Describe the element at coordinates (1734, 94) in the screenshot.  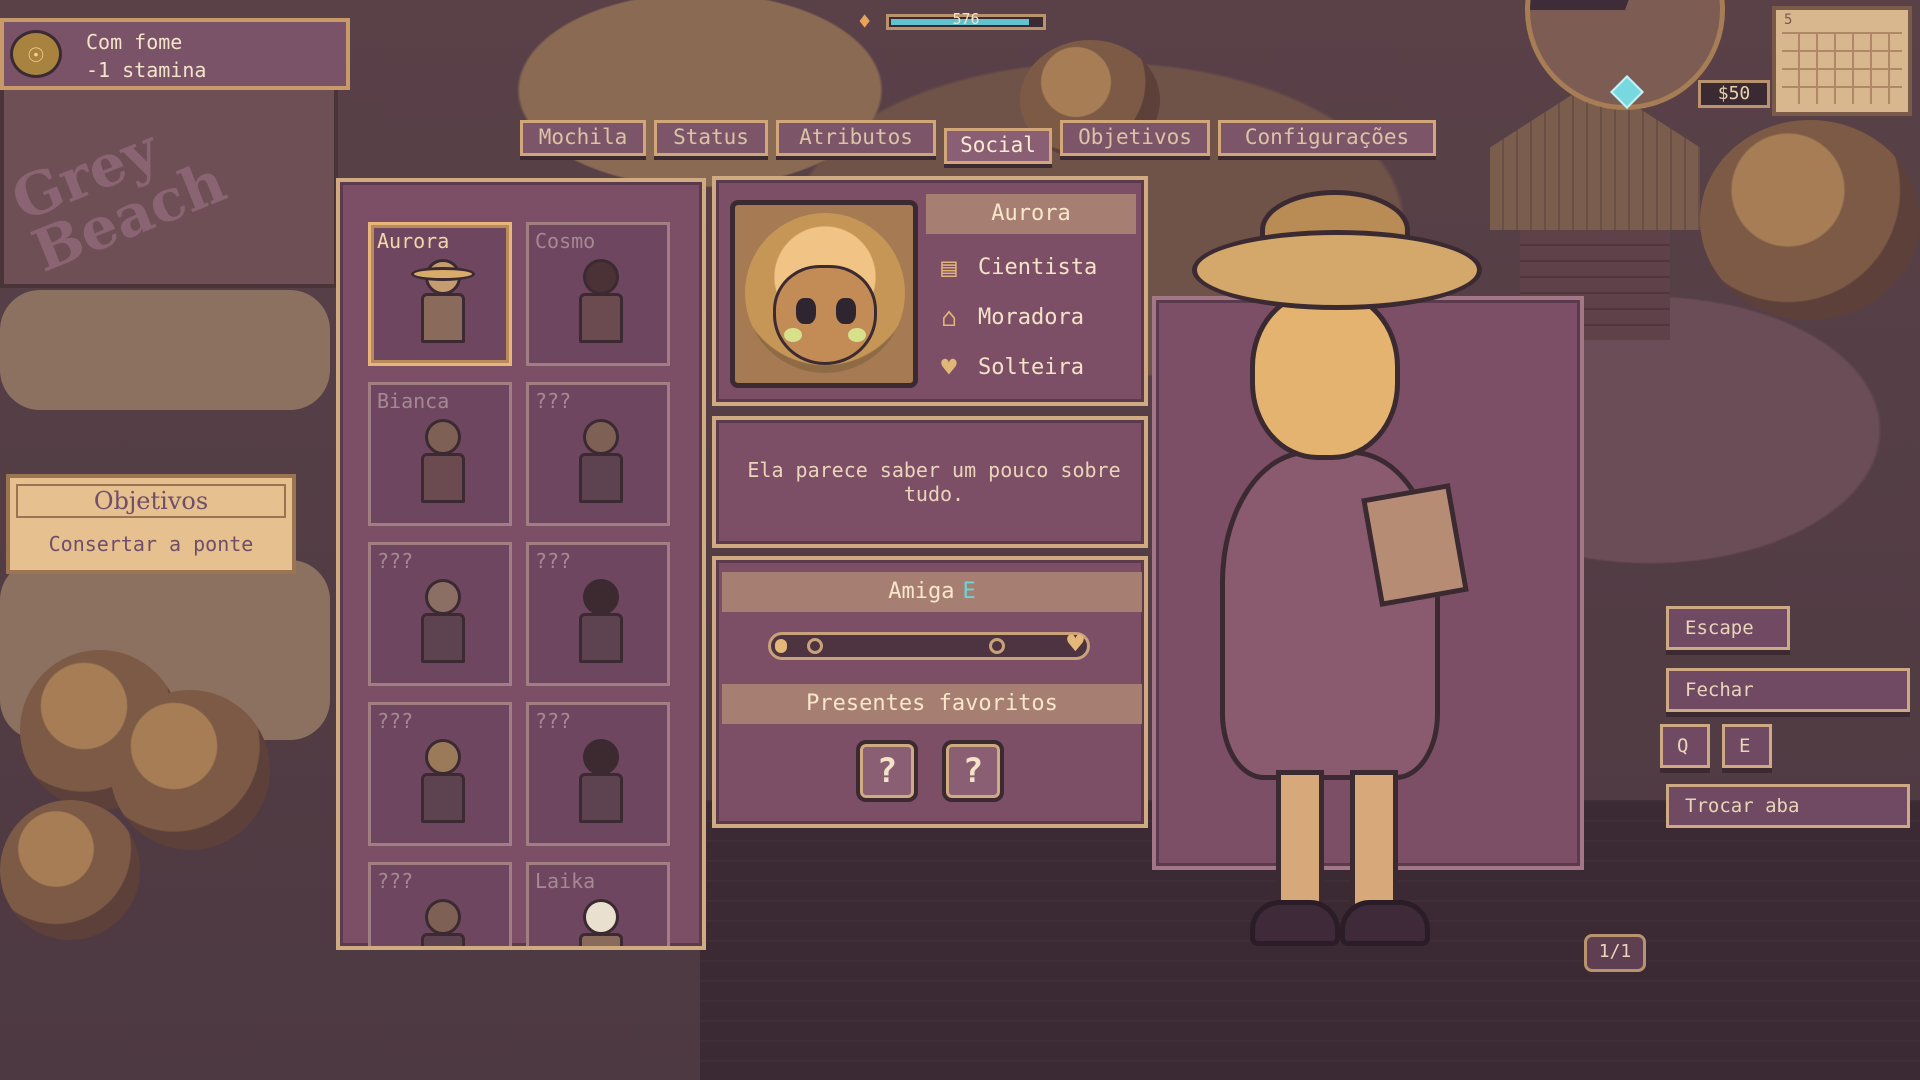
I see `money-counter: $50` at that location.